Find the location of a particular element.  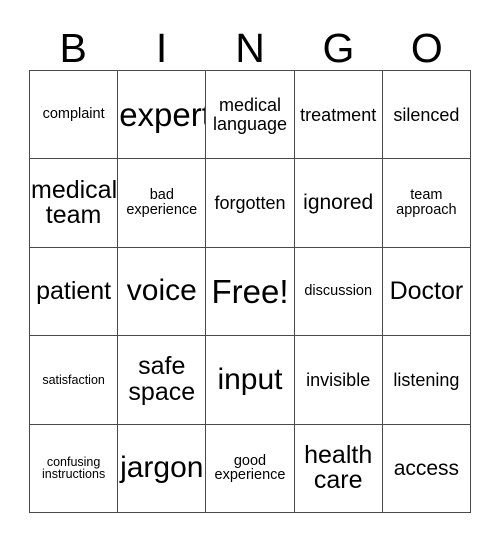

bingo-cell-label: expert is located at coordinates (163, 114).